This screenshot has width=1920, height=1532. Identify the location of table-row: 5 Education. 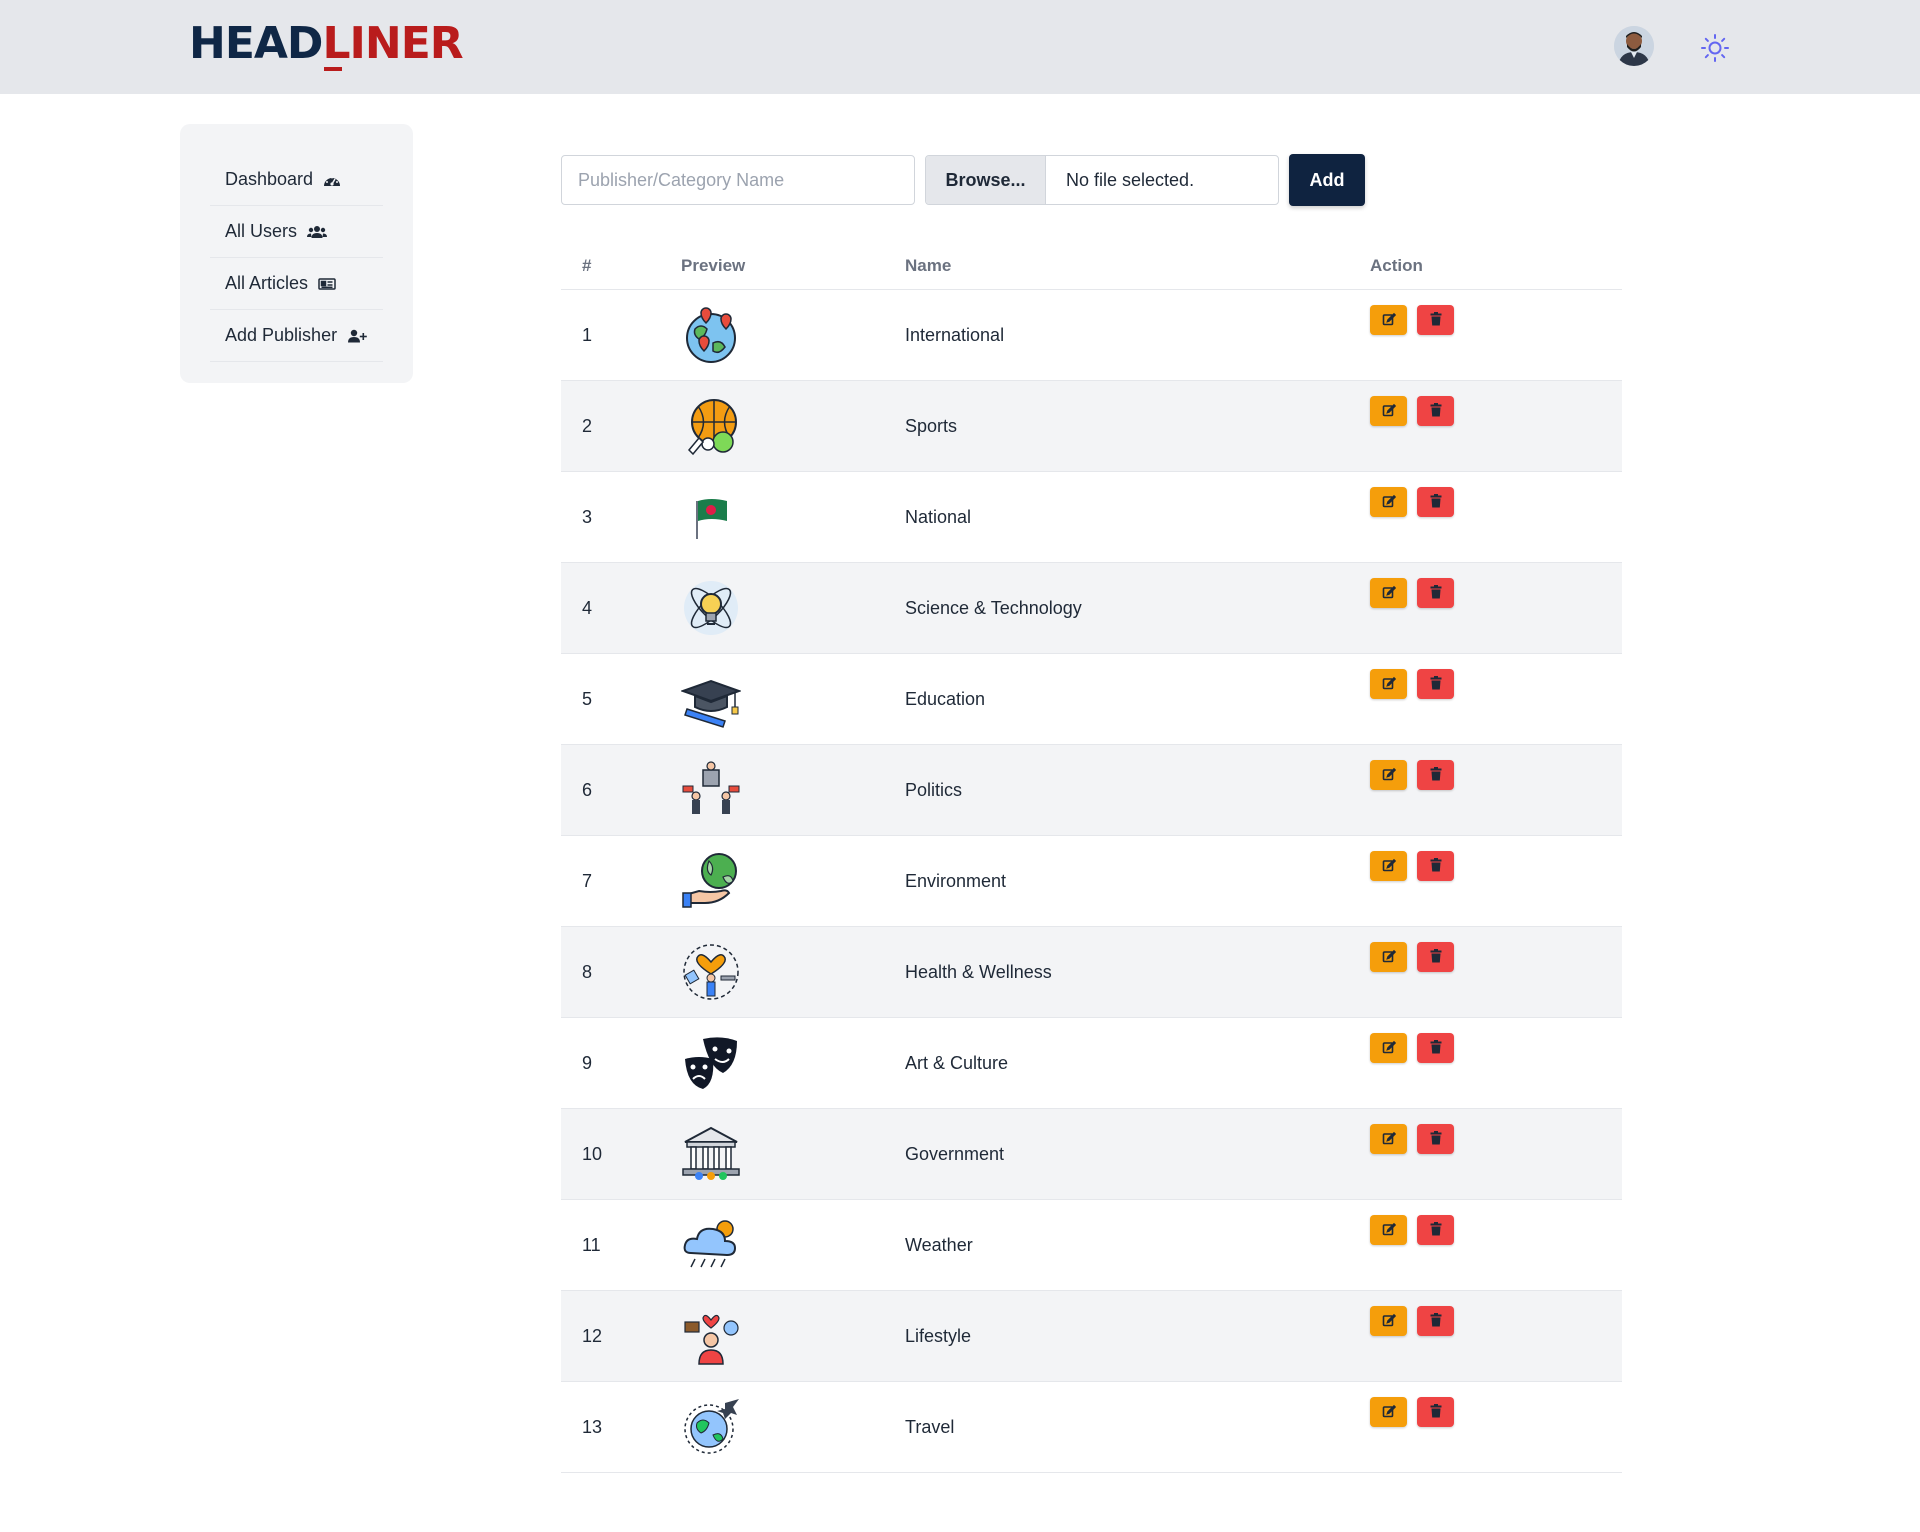
(1091, 699).